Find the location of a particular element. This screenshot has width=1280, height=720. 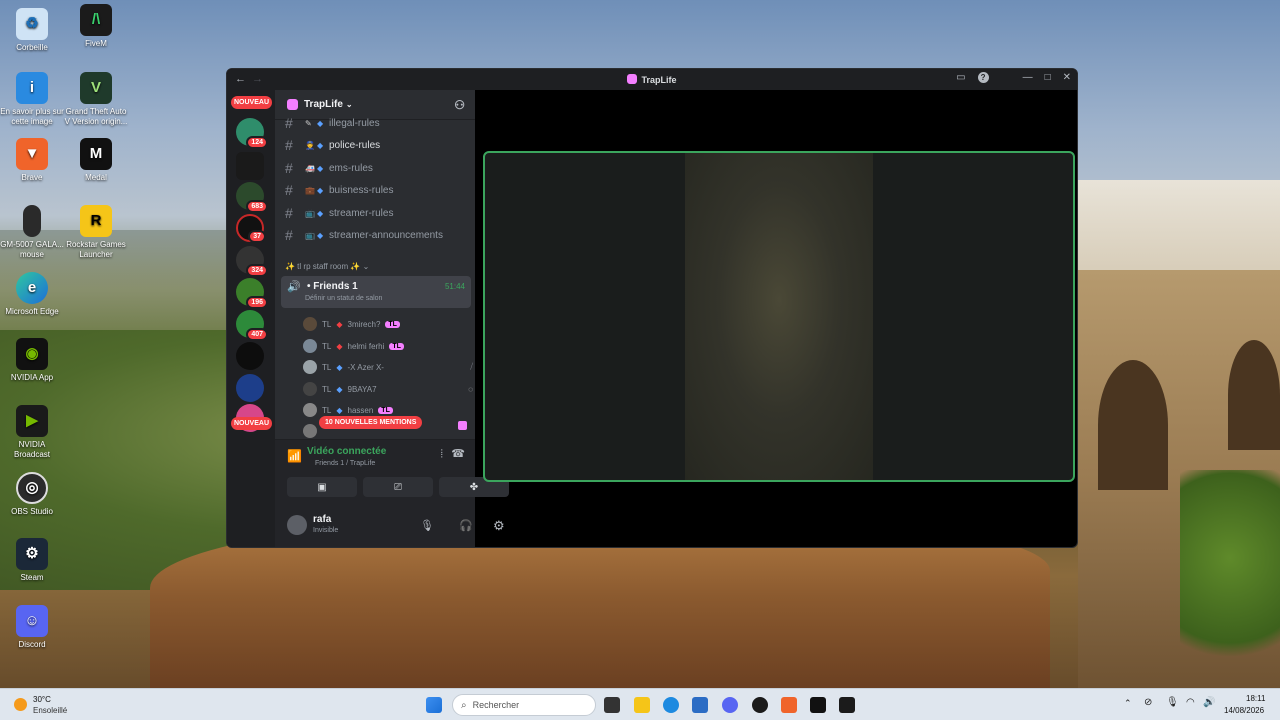

voice-member: TL ◆ -X Azer X- ⧸ is located at coordinates (388, 367).